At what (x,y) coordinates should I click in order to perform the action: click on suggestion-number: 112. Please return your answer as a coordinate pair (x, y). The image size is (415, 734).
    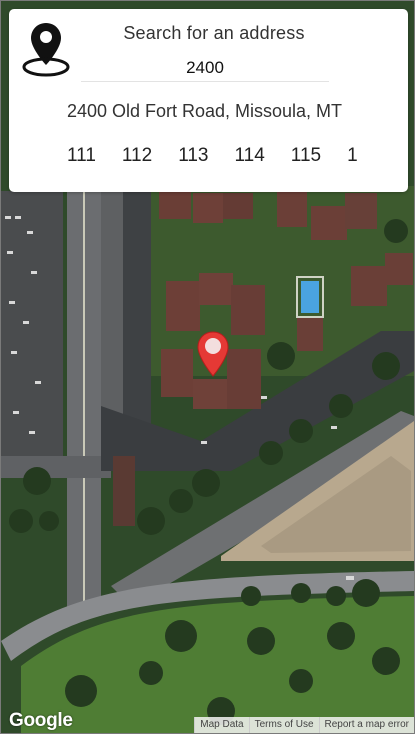
    Looking at the image, I should click on (137, 156).